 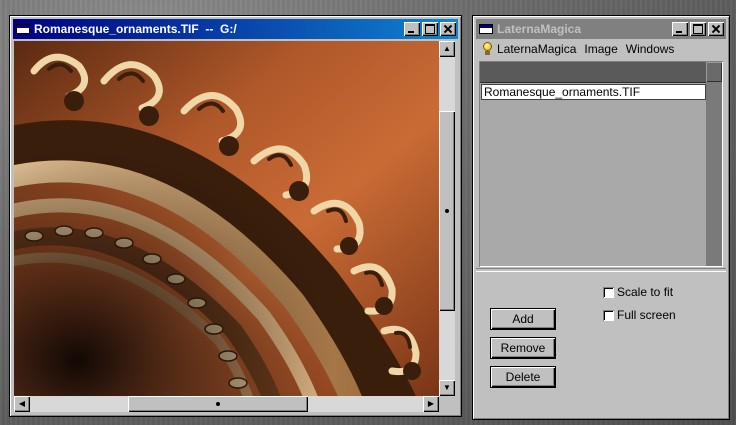 I want to click on list-scrollbar, so click(x=714, y=164).